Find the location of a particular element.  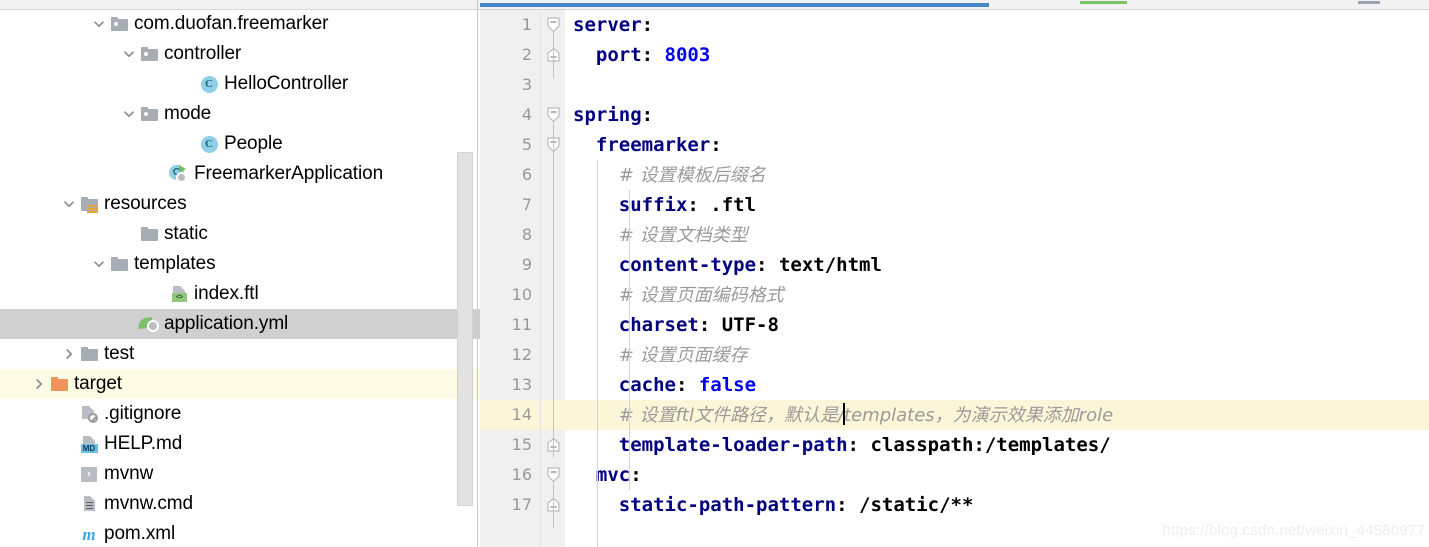

ftl-file-icon: <> is located at coordinates (179, 294).